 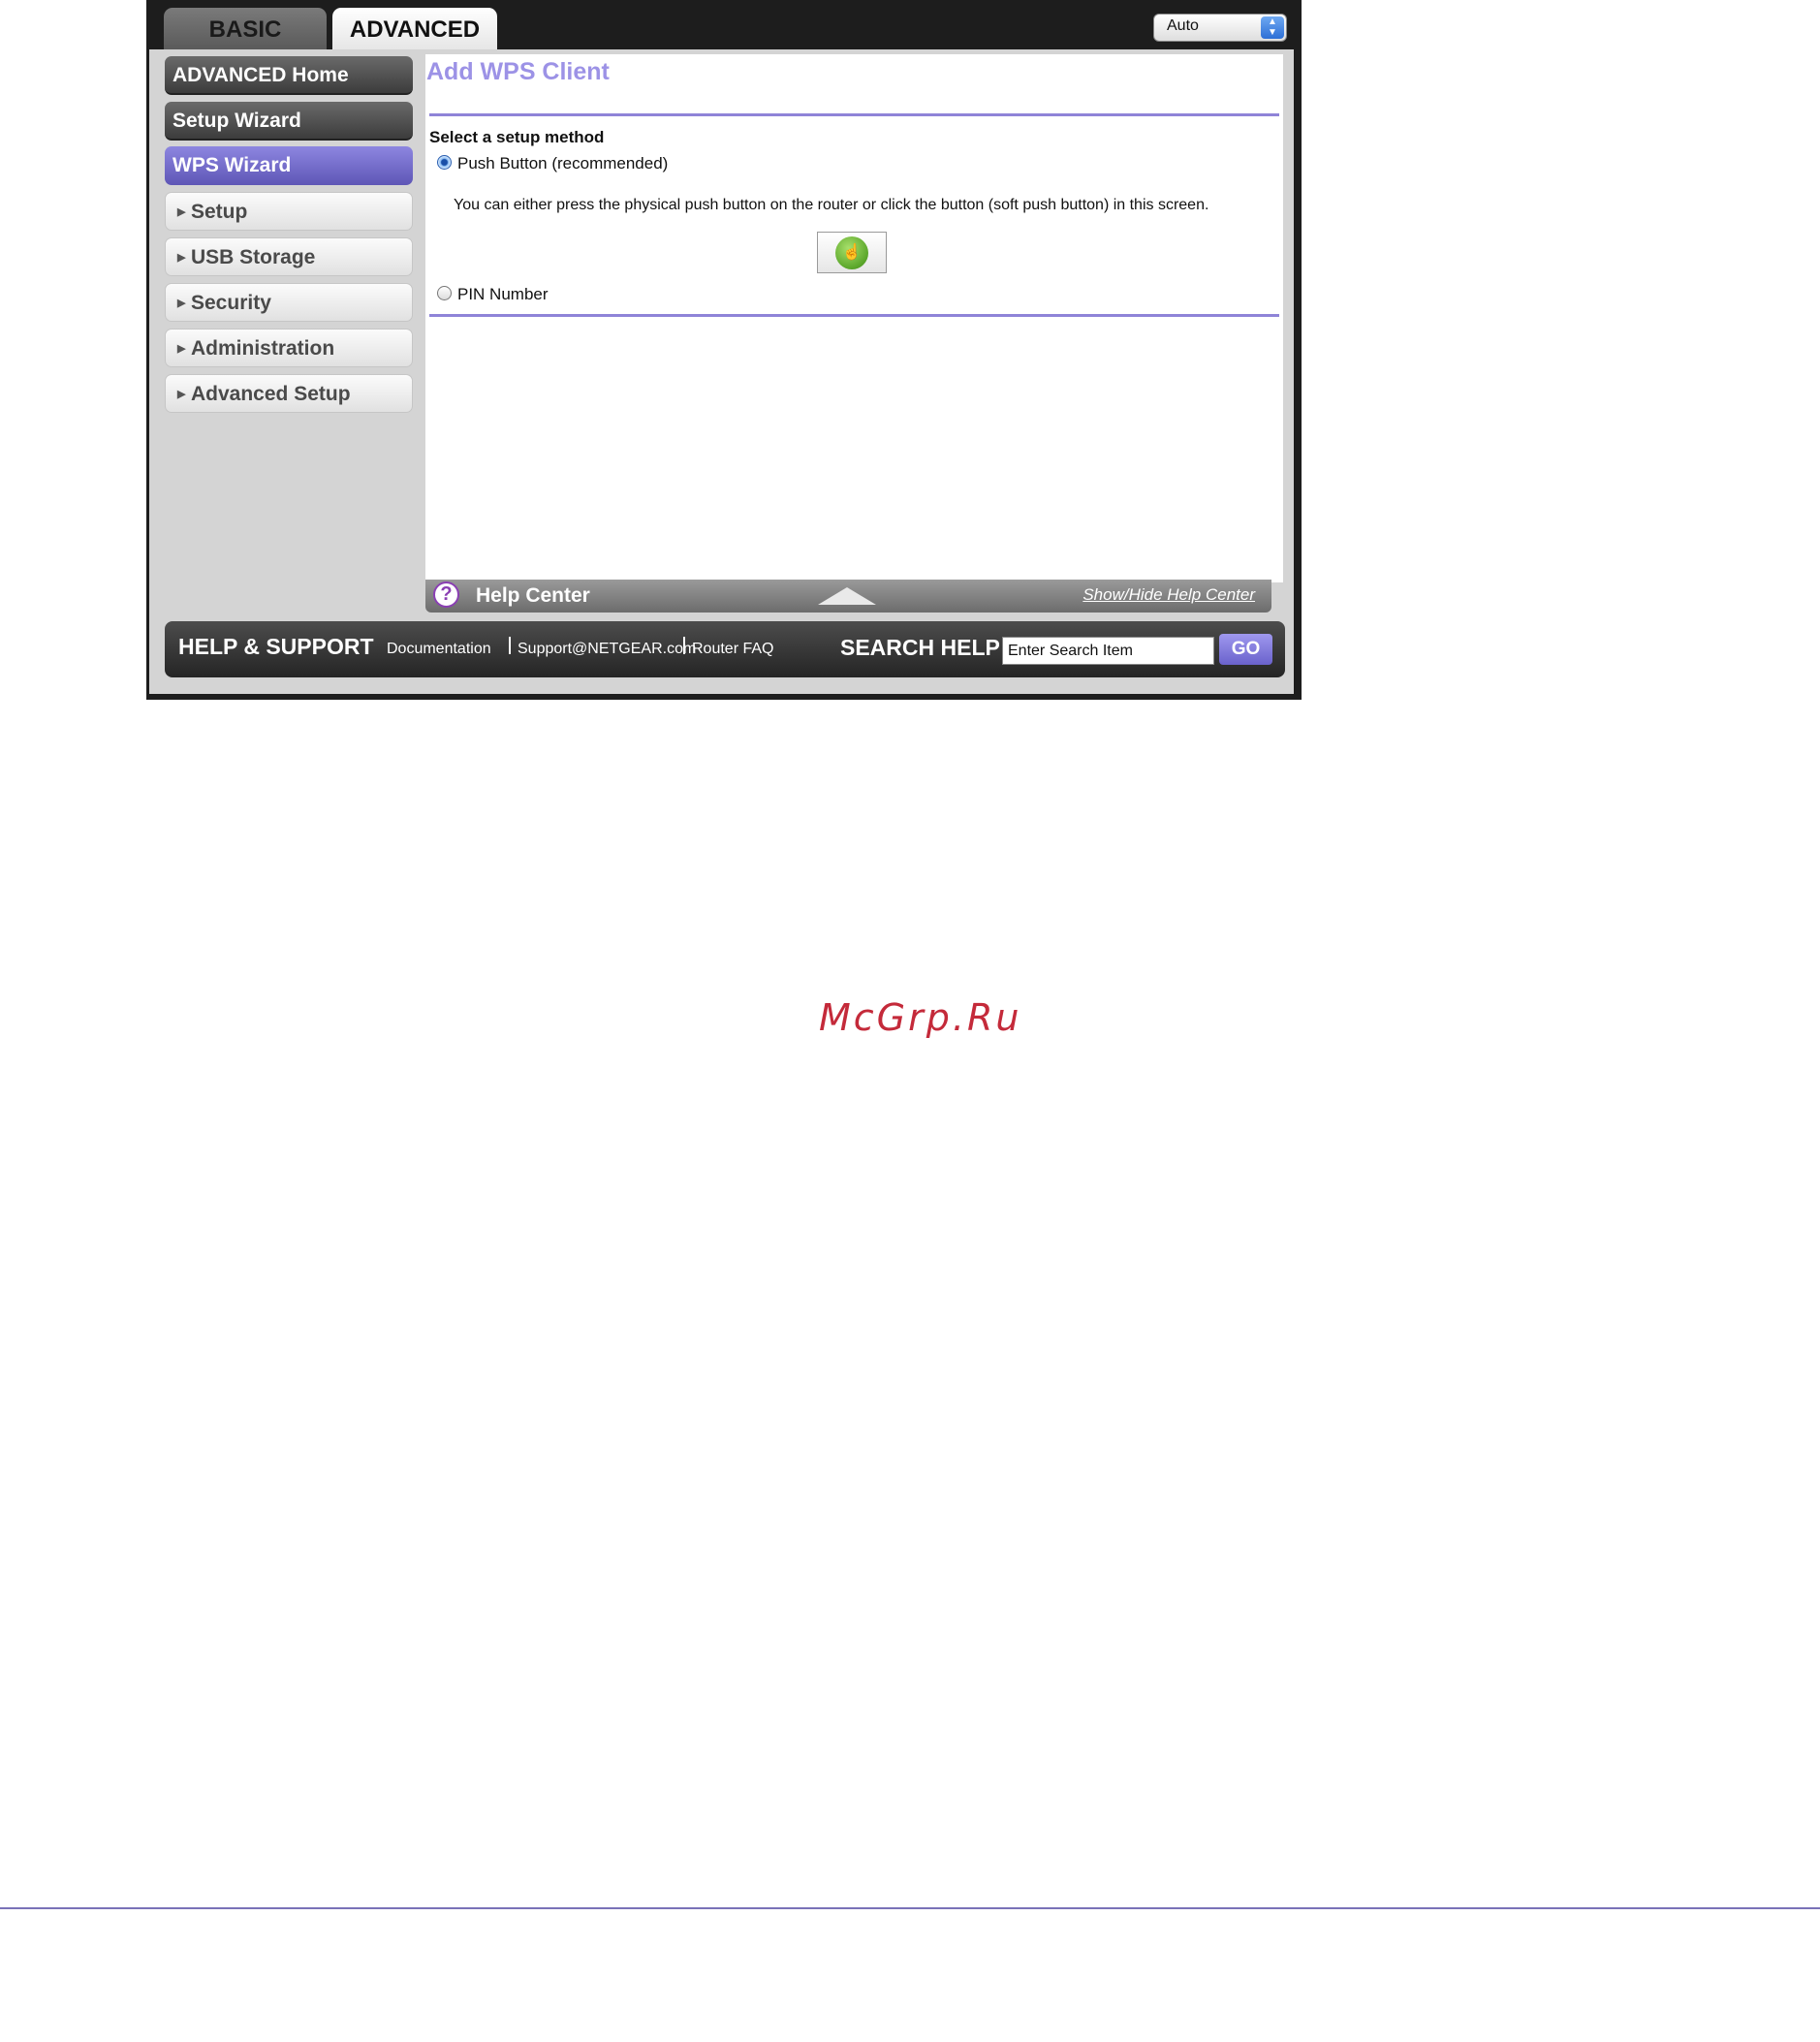 I want to click on language-select: Auto ▲ ▼, so click(x=1220, y=28).